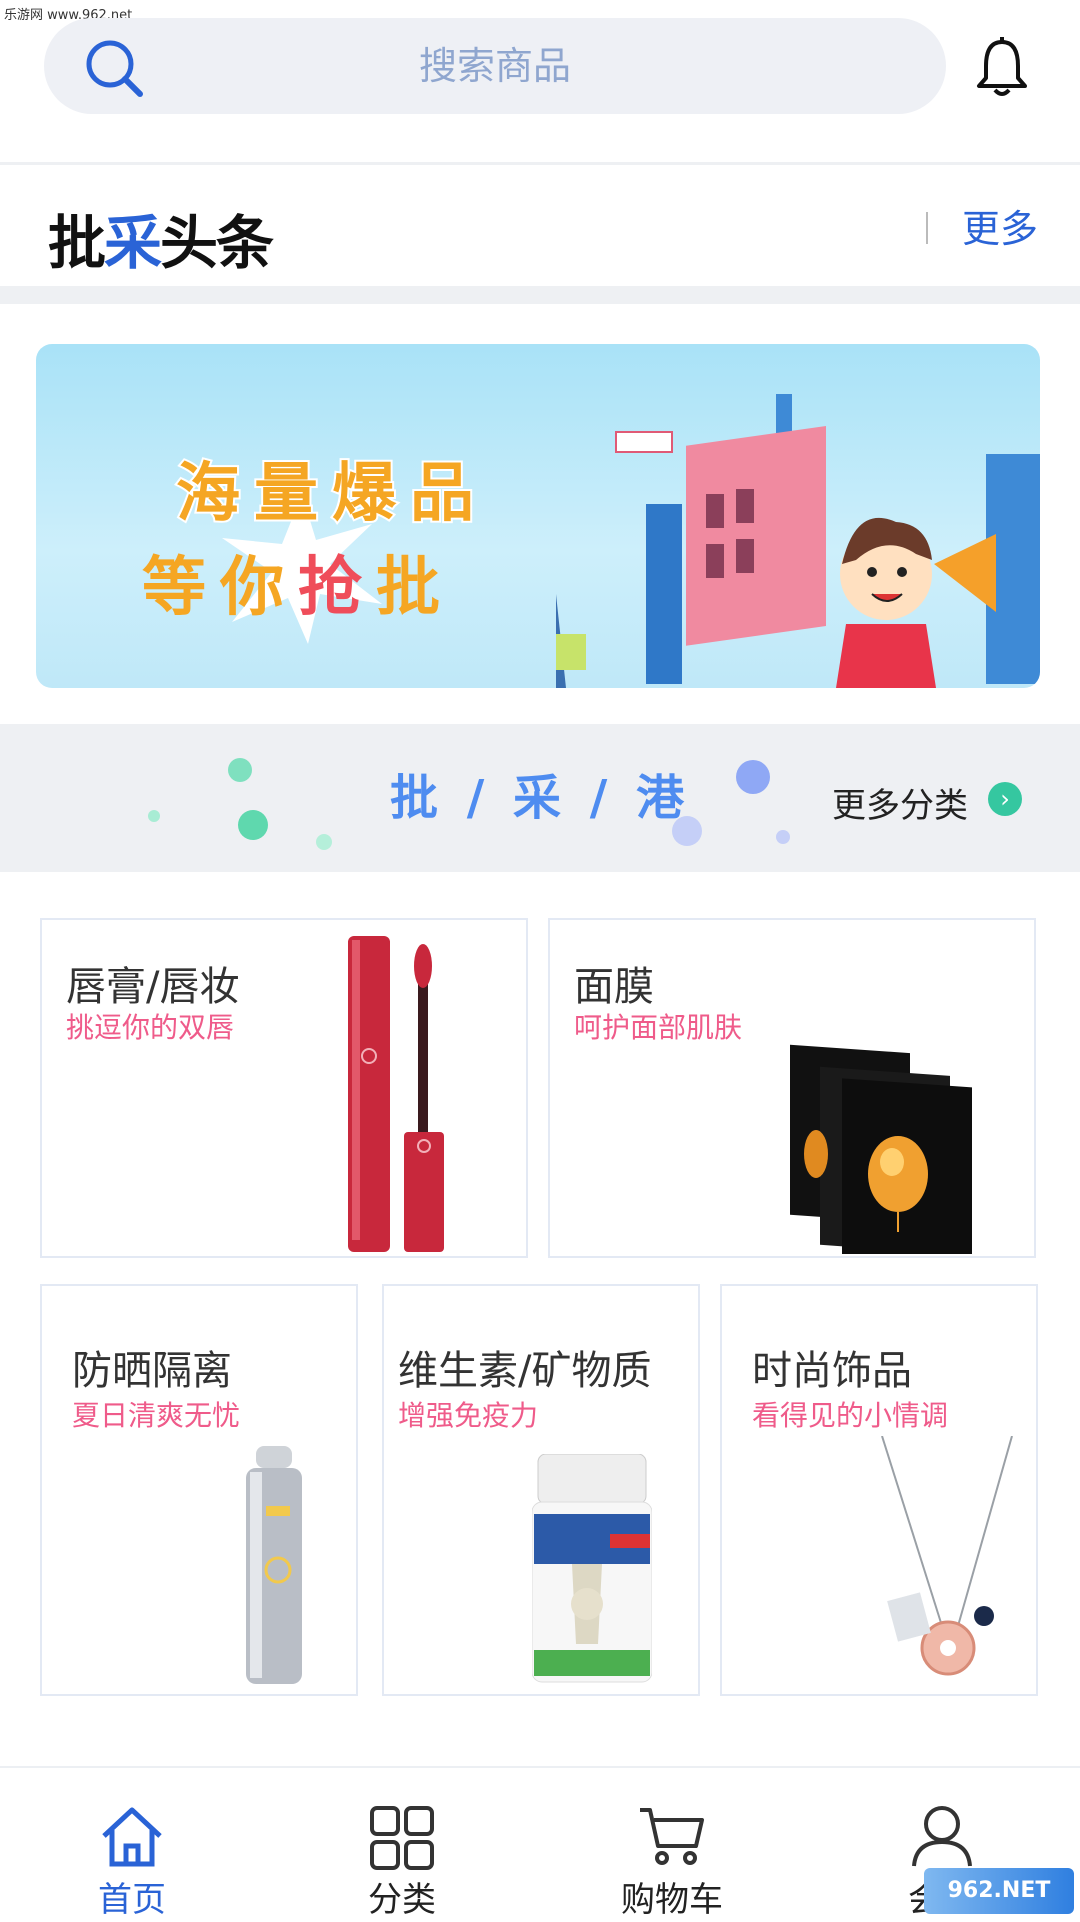 The image size is (1080, 1922). I want to click on card-title: 唇膏/唇妆, so click(153, 987).